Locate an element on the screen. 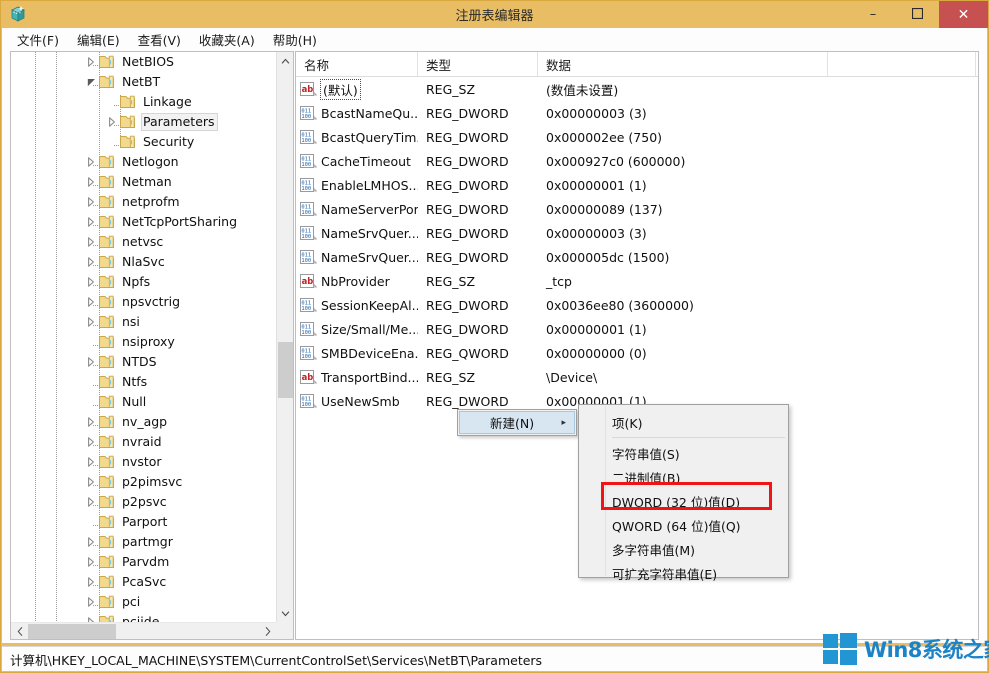  column-header-type: 类型 is located at coordinates (478, 64).